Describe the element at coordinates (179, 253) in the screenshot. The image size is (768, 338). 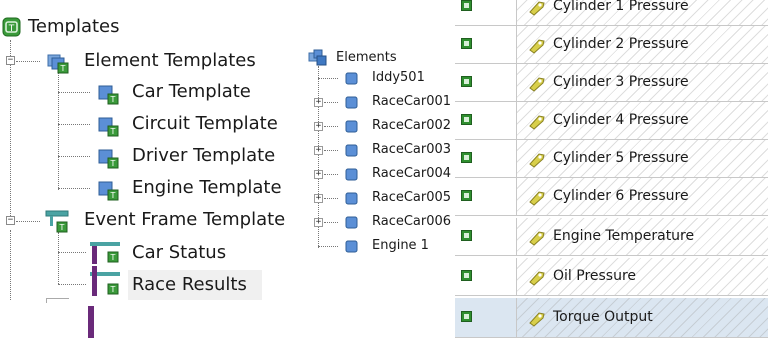
I see `tree-item-car-status: Car Status` at that location.